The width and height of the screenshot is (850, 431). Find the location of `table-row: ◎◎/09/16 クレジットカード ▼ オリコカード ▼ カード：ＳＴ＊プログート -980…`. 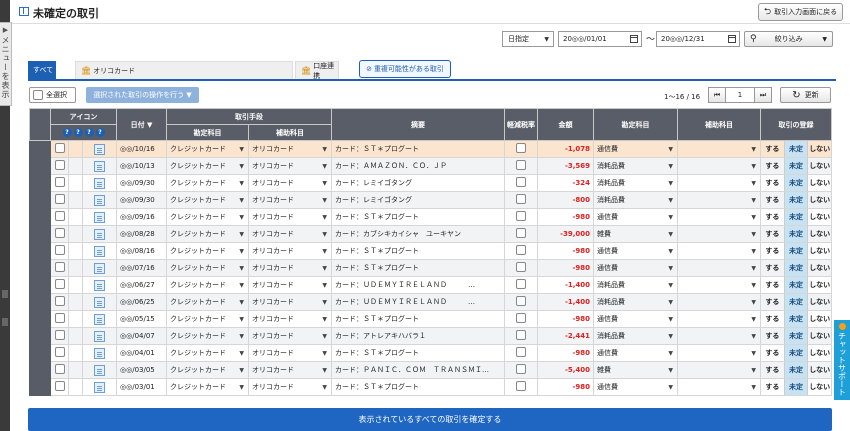

table-row: ◎◎/09/16 クレジットカード ▼ オリコカード ▼ カード：ＳＴ＊プログート -980… is located at coordinates (431, 217).